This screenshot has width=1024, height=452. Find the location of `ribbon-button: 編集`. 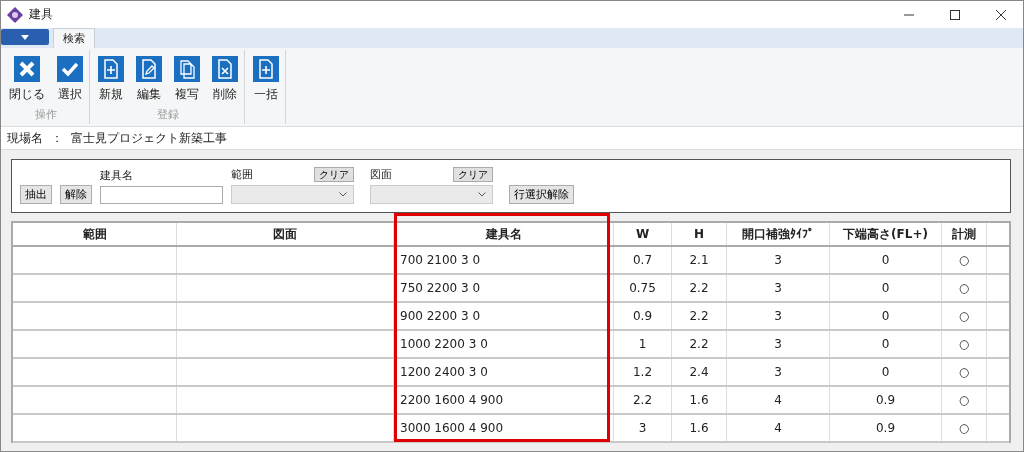

ribbon-button: 編集 is located at coordinates (149, 79).